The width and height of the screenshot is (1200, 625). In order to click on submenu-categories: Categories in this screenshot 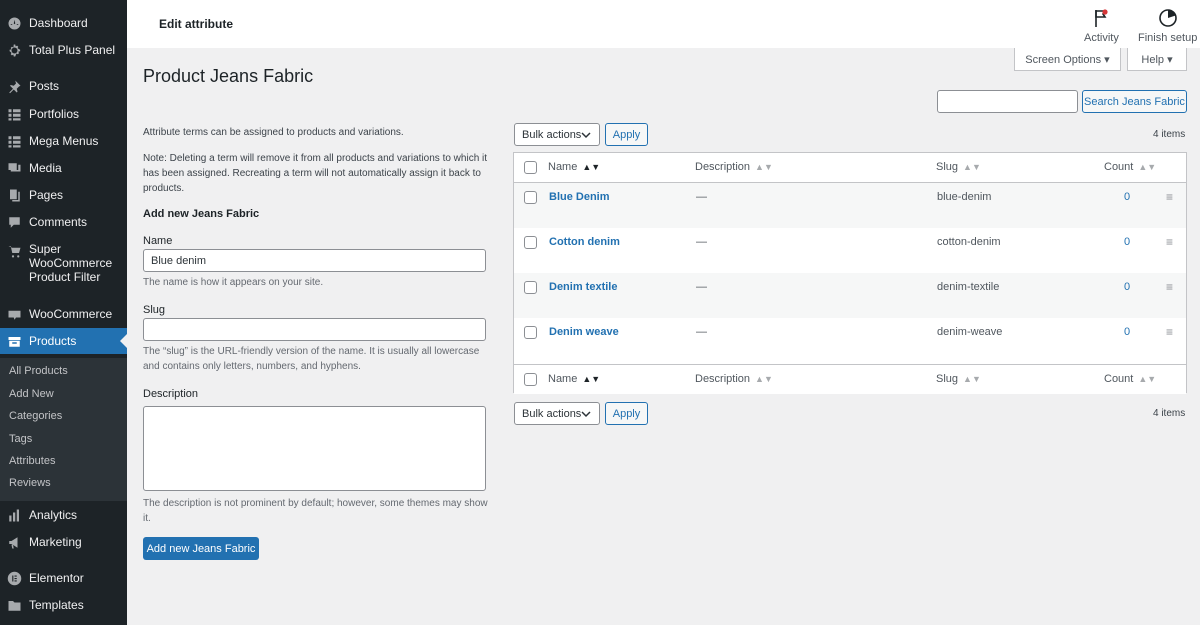, I will do `click(35, 416)`.